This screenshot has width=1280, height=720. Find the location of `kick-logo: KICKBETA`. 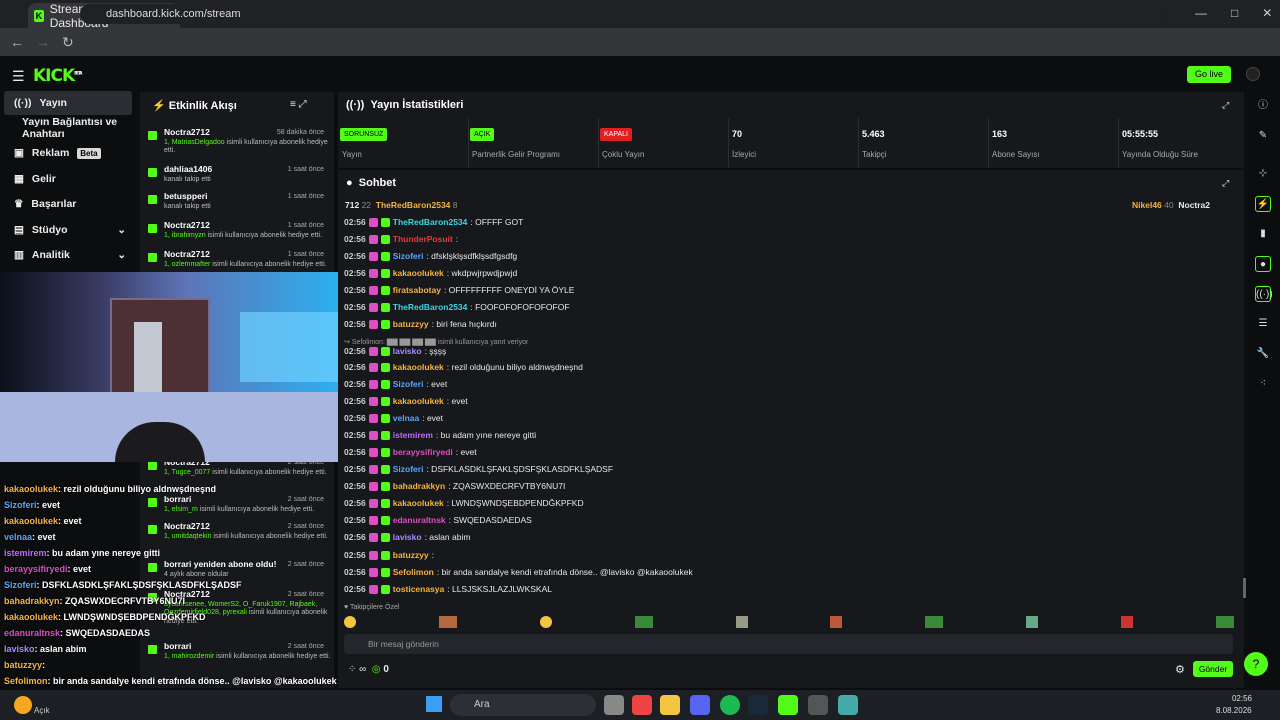

kick-logo: KICKBETA is located at coordinates (57, 76).